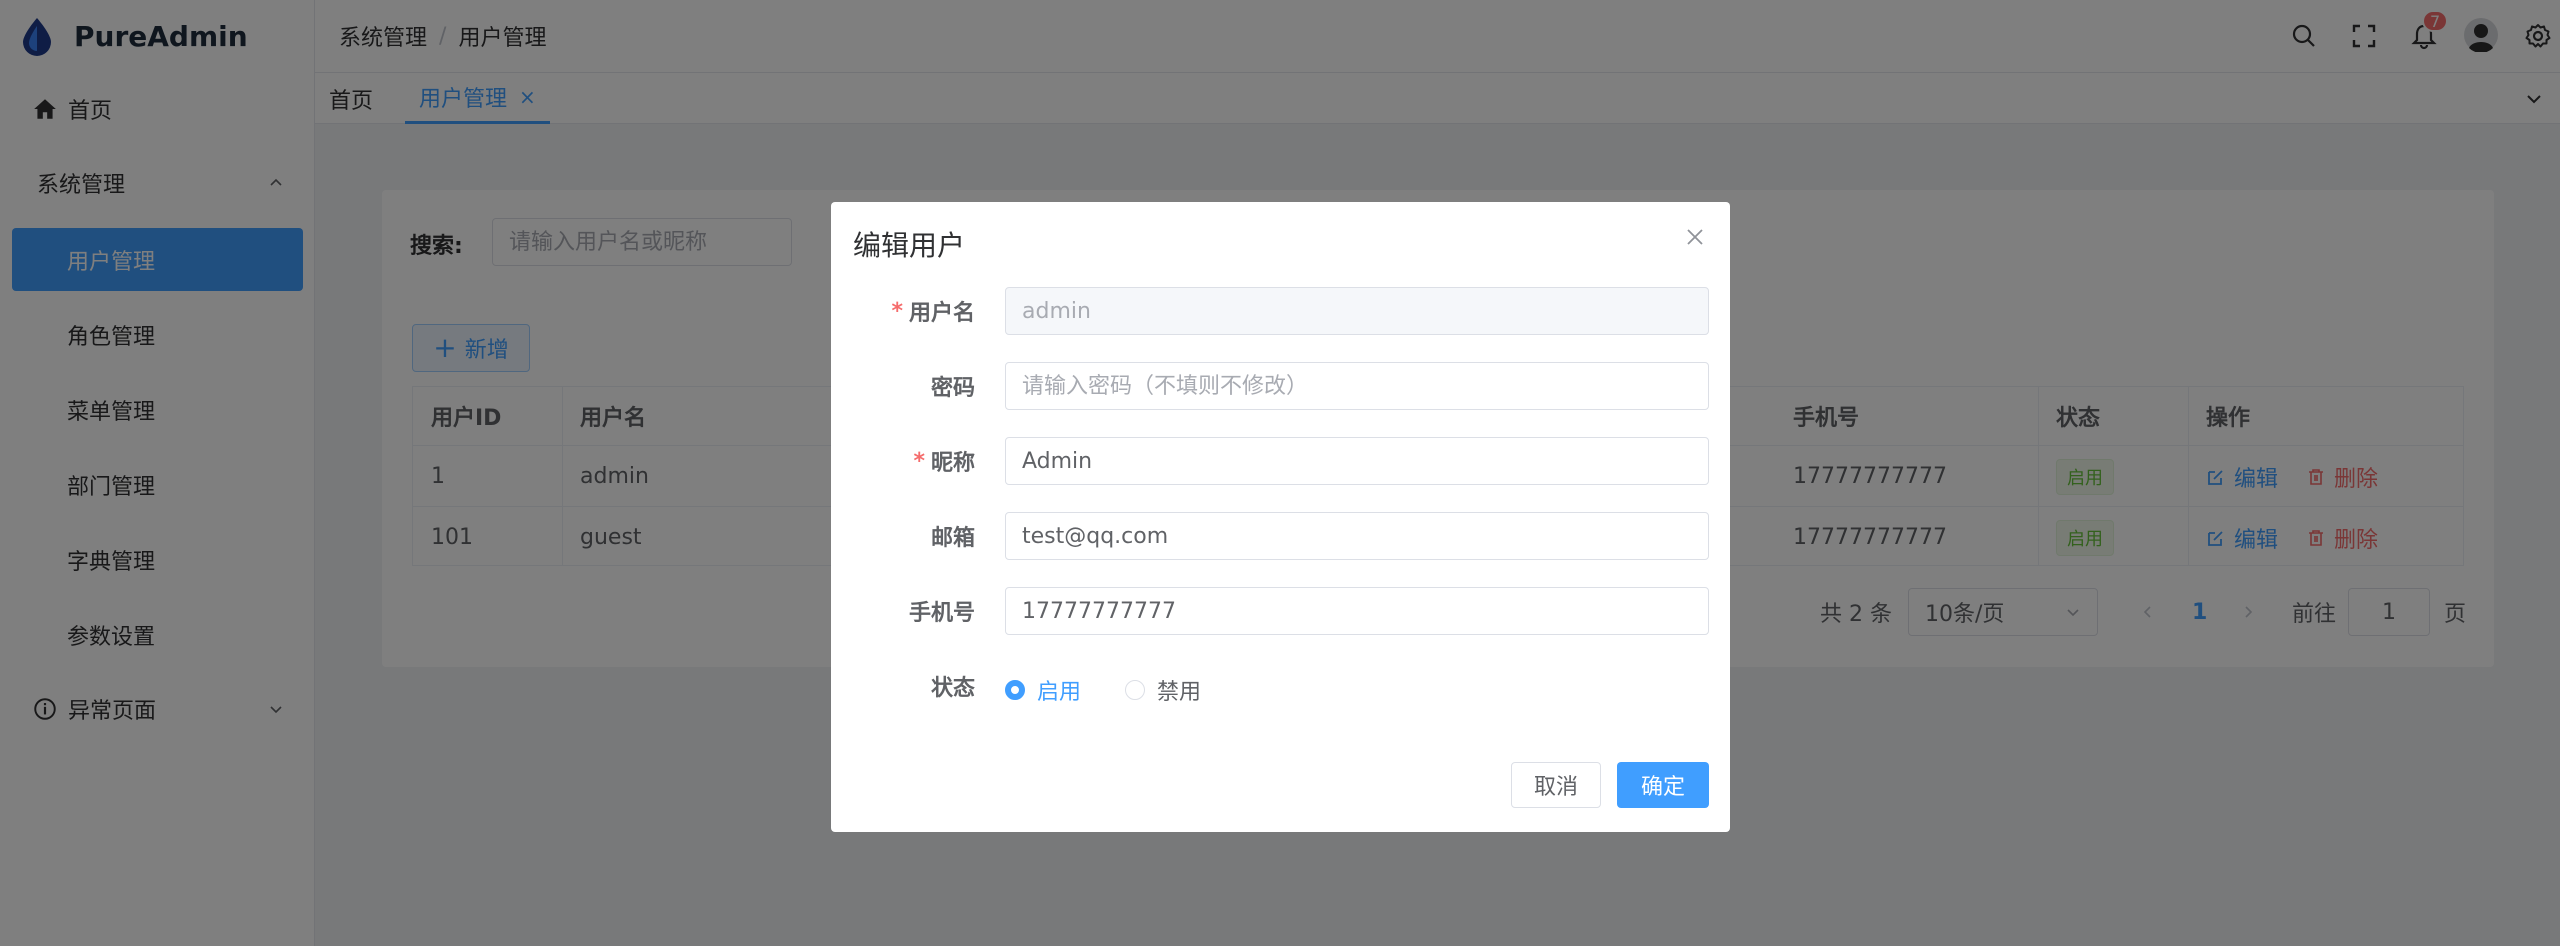  I want to click on cancel-button: 取消, so click(1556, 785).